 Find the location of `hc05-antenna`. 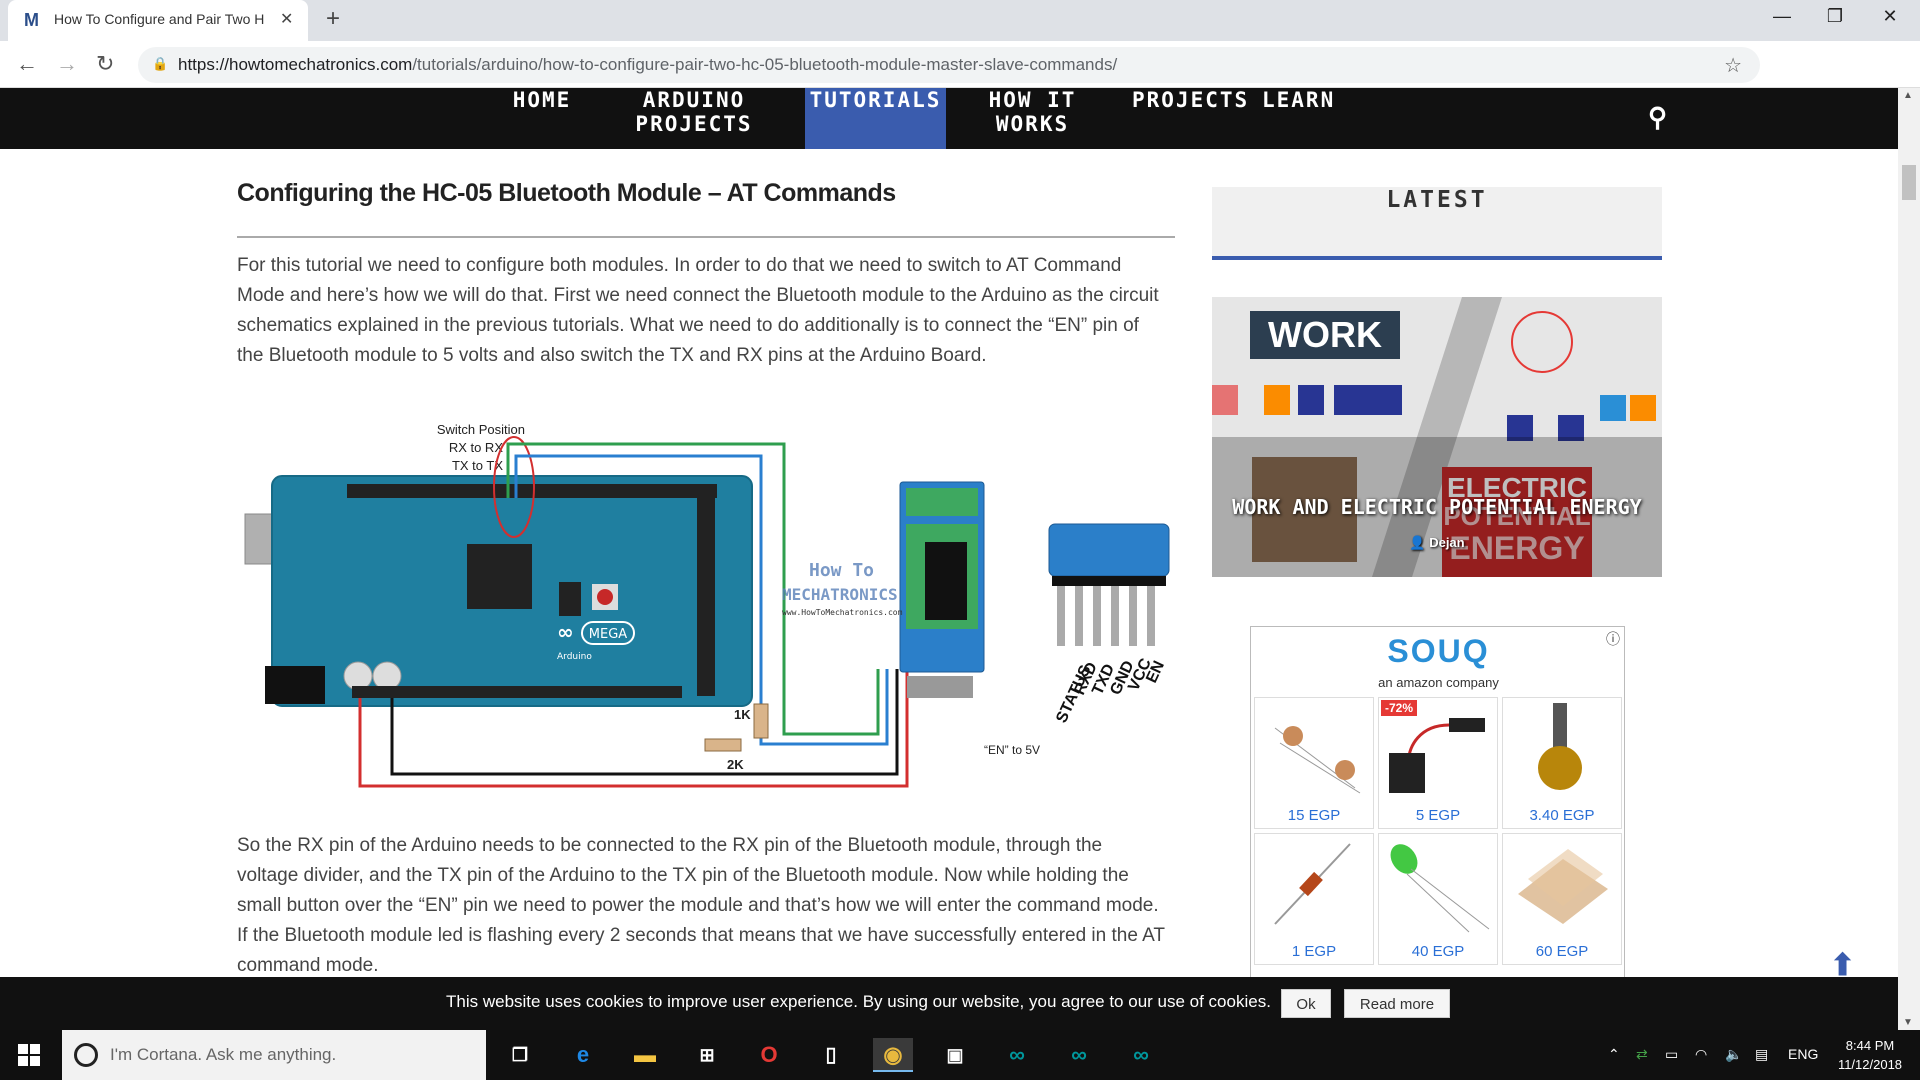

hc05-antenna is located at coordinates (942, 502).